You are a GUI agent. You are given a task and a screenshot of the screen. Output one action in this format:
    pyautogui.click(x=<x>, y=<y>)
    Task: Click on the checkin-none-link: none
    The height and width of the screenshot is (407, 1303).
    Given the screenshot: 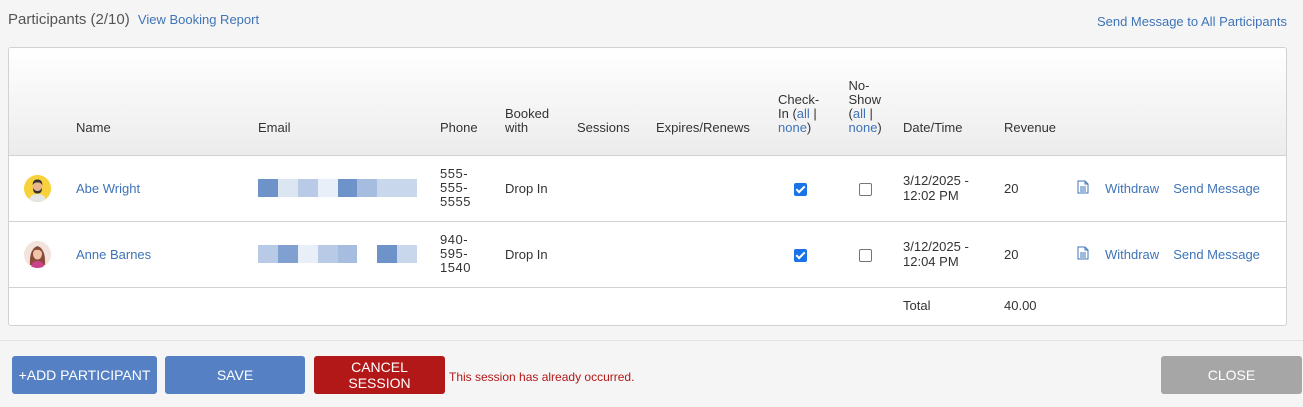 What is the action you would take?
    pyautogui.click(x=792, y=127)
    